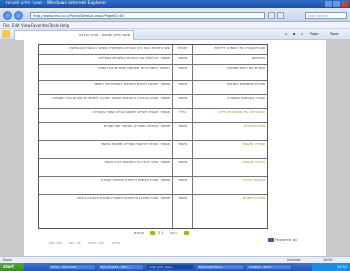 The image size is (350, 271). What do you see at coordinates (183, 115) in the screenshot?
I see `row-type: כללי` at bounding box center [183, 115].